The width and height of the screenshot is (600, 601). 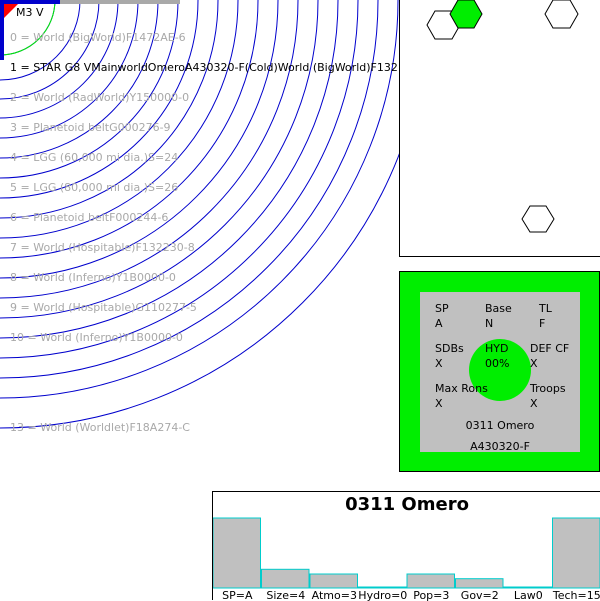 I want to click on troops-label: Troops, so click(x=548, y=388).